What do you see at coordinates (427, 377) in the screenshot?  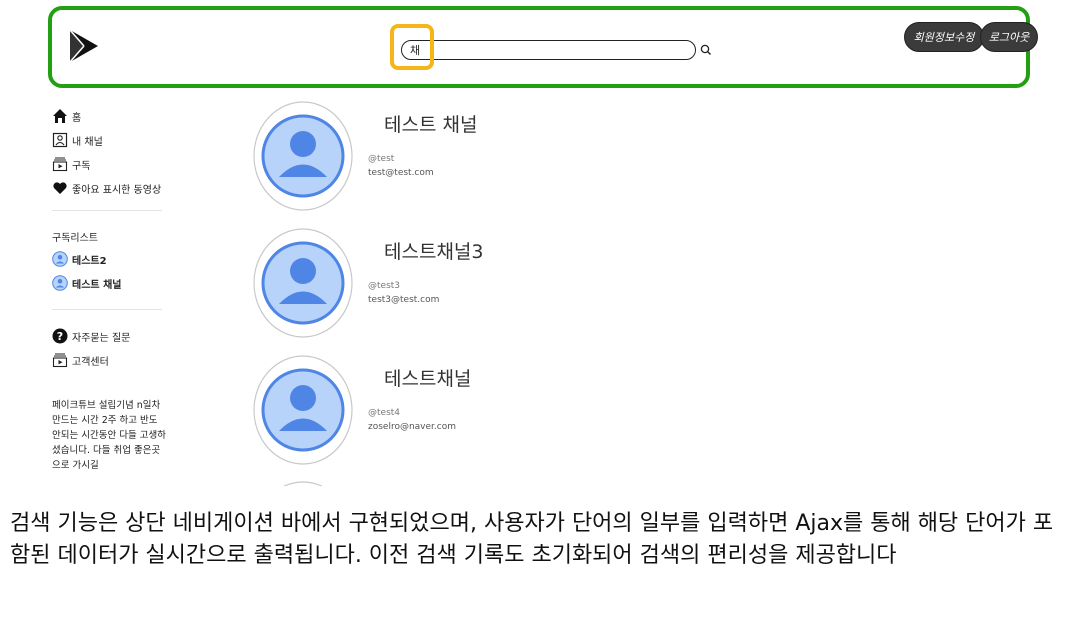 I see `channel-name: 테스트채널` at bounding box center [427, 377].